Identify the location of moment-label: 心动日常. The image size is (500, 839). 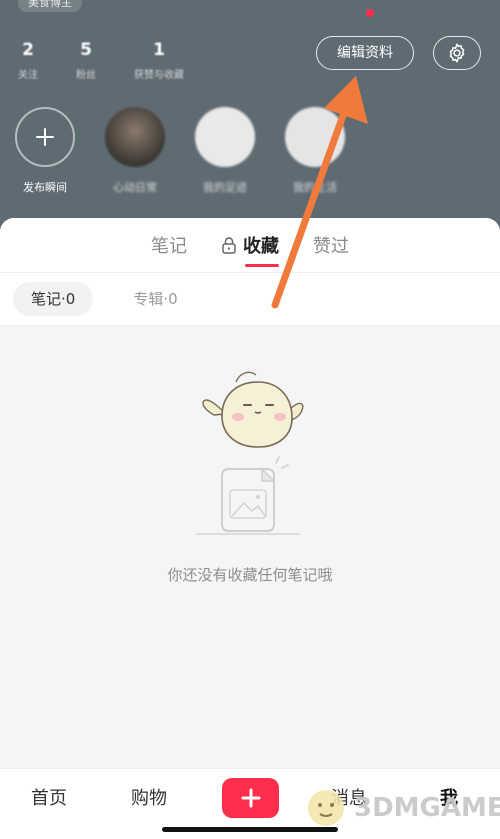
(135, 187).